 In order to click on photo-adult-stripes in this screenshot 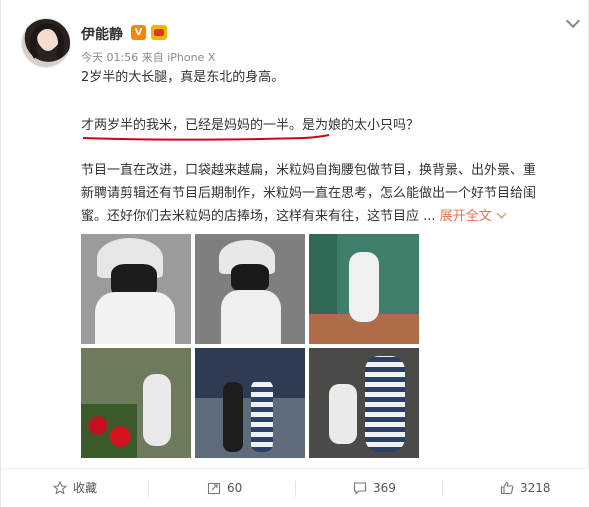, I will do `click(262, 416)`.